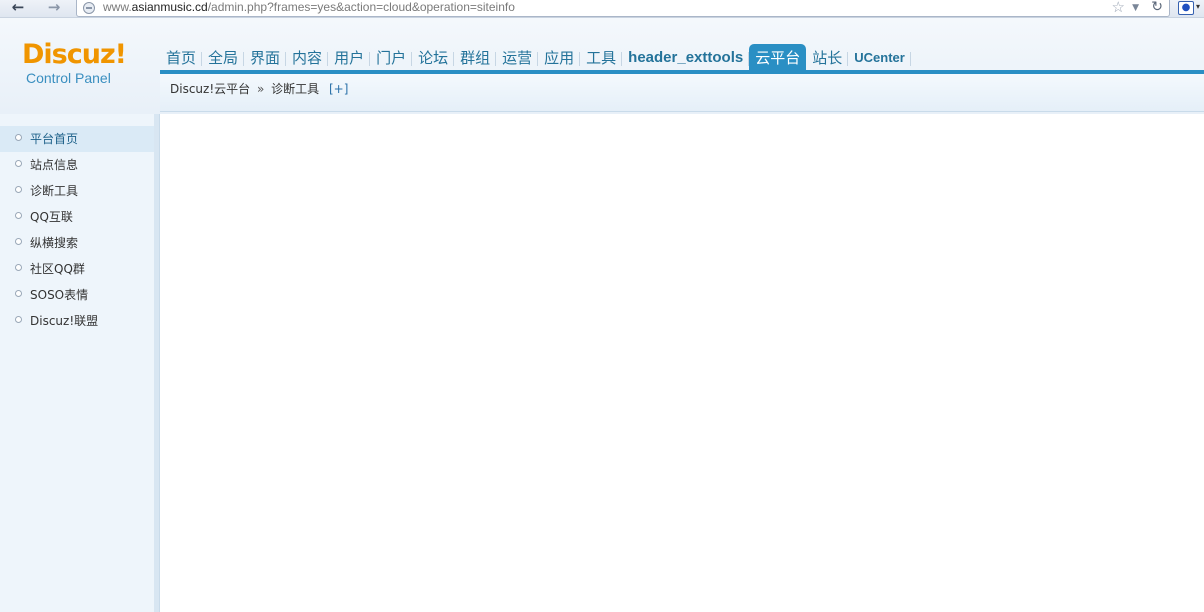 This screenshot has width=1204, height=612. I want to click on reload-icon: ↻, so click(1157, 7).